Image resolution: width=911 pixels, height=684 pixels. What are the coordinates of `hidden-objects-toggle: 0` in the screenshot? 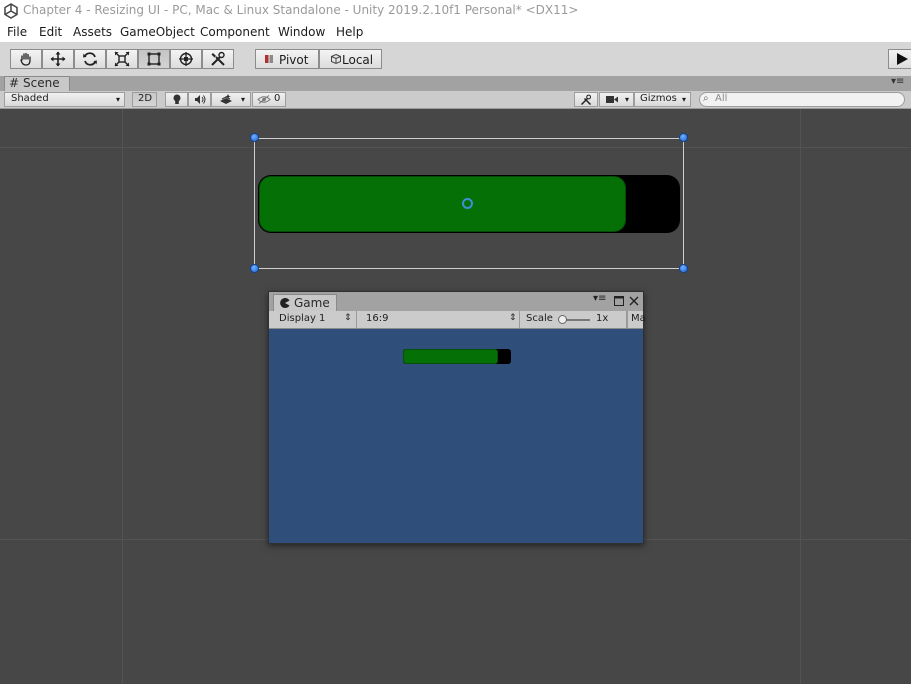 It's located at (269, 99).